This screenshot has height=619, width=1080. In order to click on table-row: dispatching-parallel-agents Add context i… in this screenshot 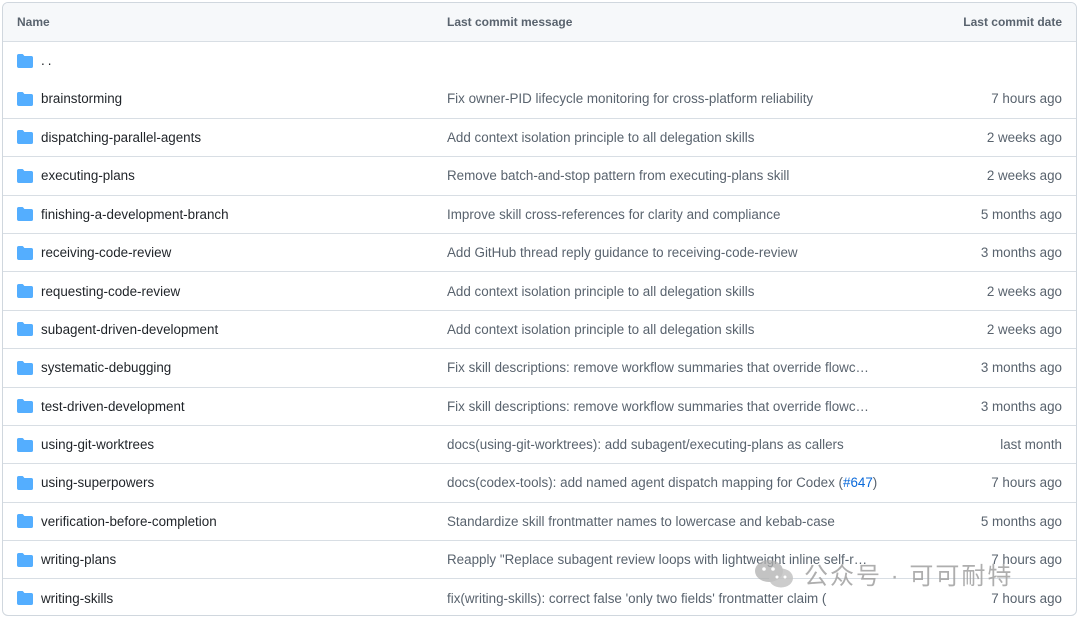, I will do `click(539, 136)`.